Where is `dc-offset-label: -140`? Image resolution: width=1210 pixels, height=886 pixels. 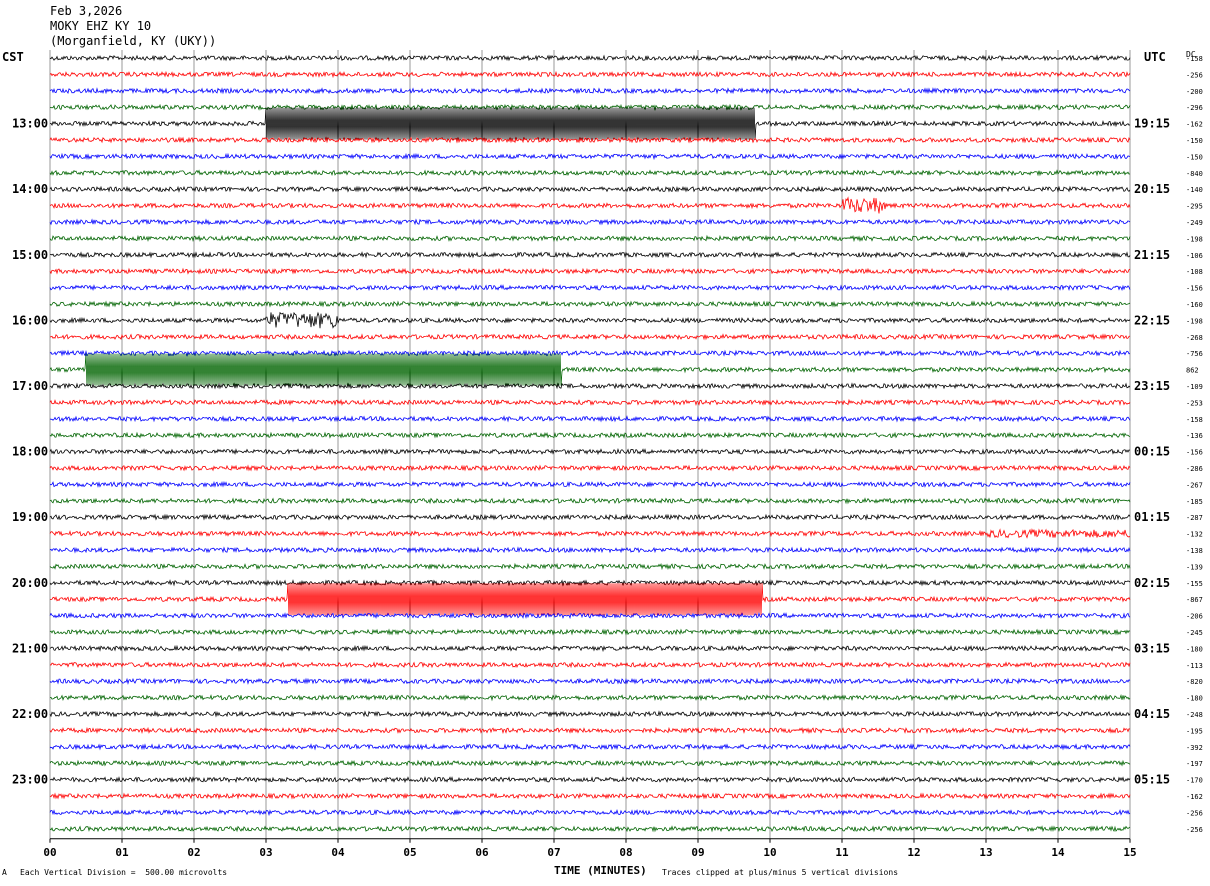 dc-offset-label: -140 is located at coordinates (1194, 190).